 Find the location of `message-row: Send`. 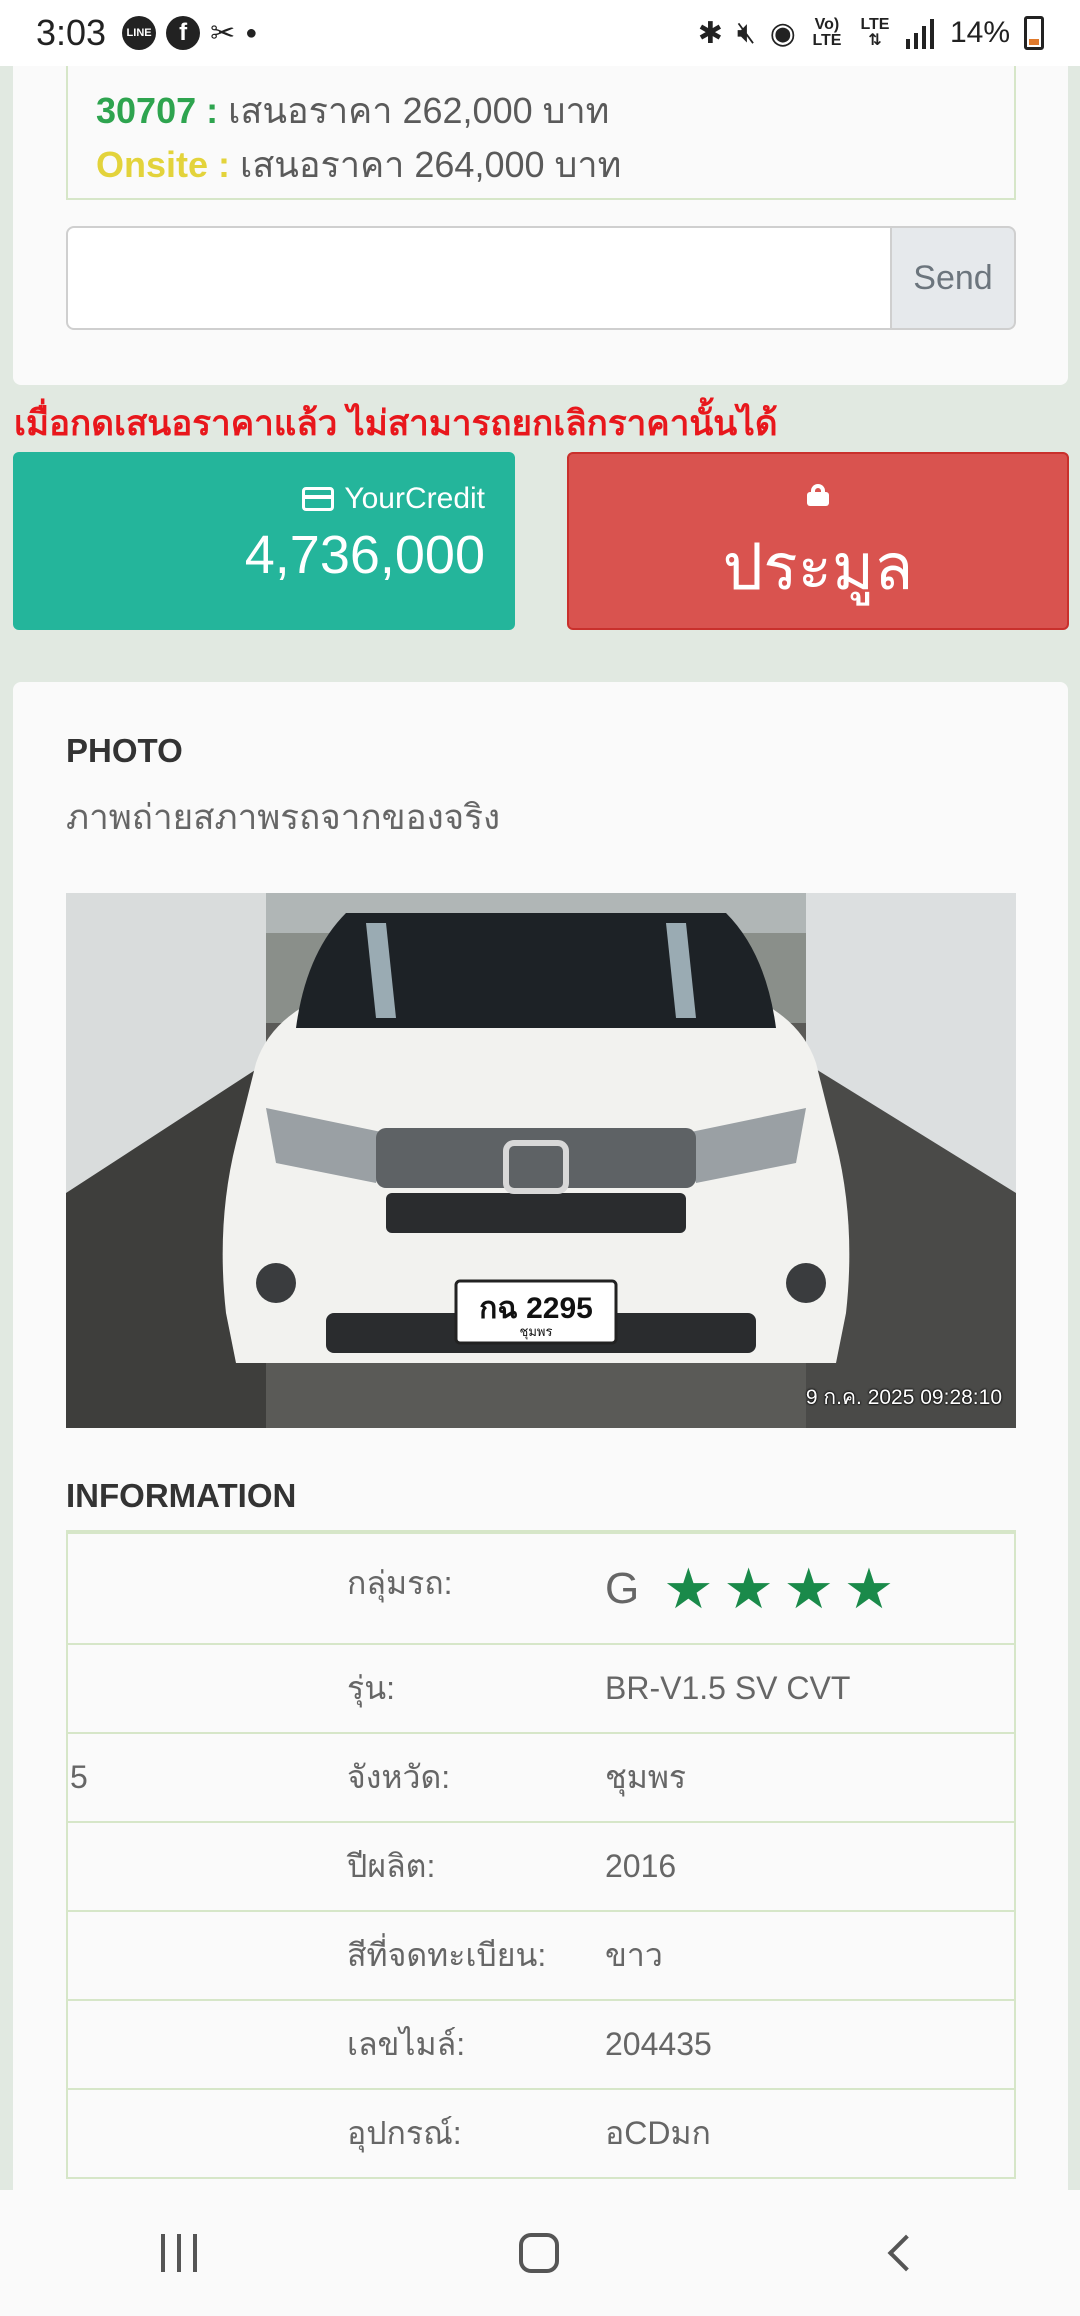

message-row: Send is located at coordinates (541, 278).